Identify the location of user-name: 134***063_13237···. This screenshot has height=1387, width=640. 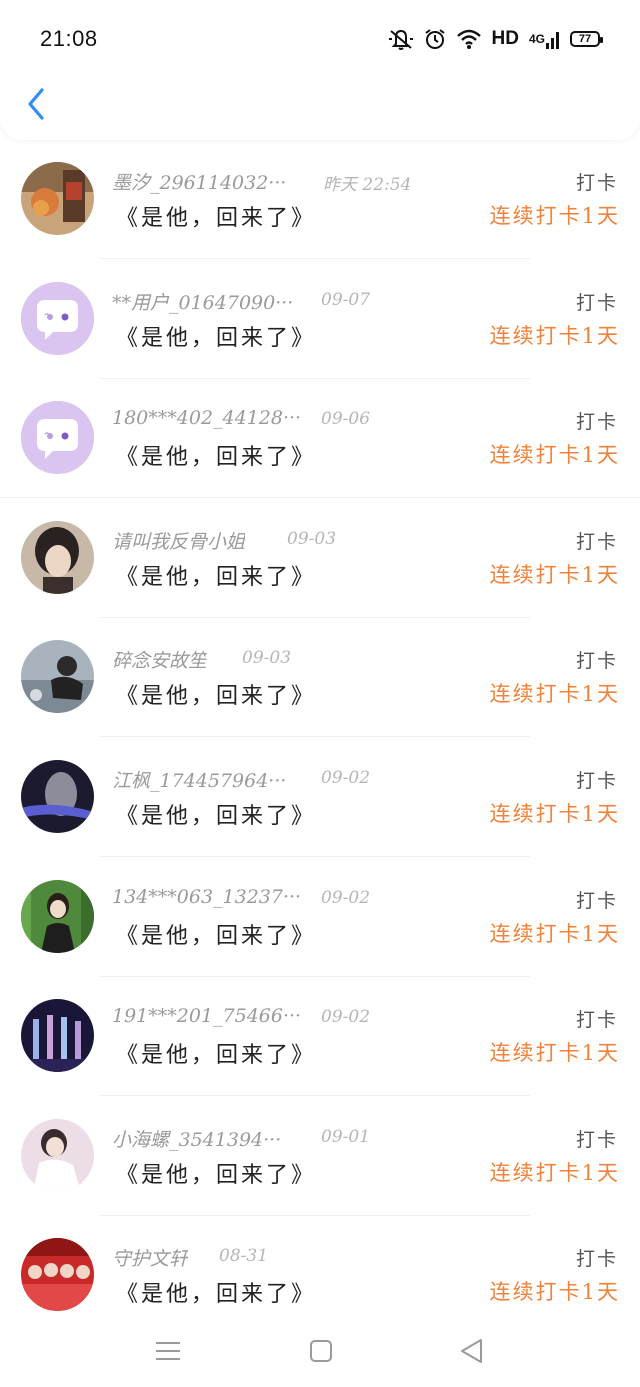
(207, 896).